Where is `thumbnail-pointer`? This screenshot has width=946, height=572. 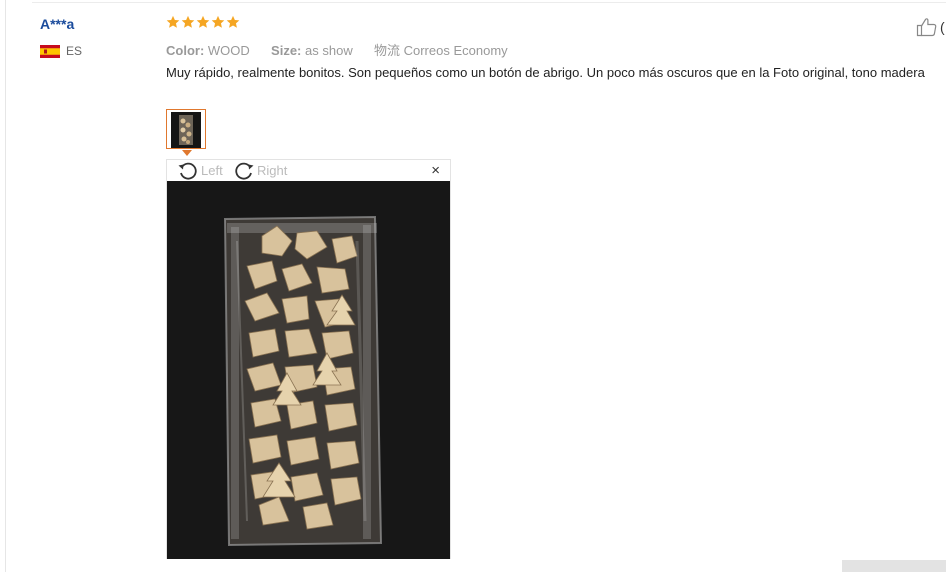
thumbnail-pointer is located at coordinates (187, 153).